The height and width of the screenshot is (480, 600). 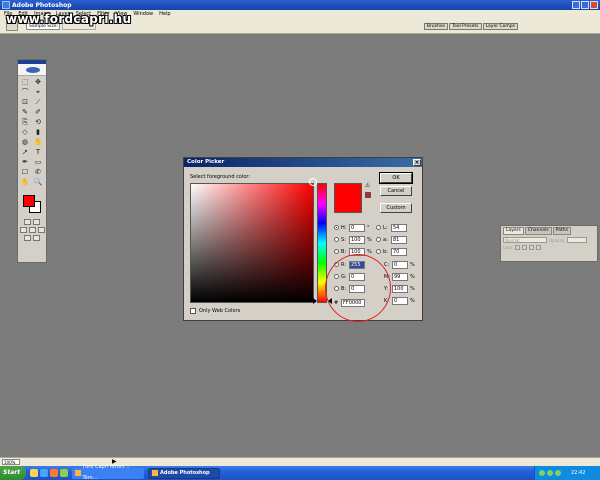 I want to click on maximize-icon, so click(x=585, y=5).